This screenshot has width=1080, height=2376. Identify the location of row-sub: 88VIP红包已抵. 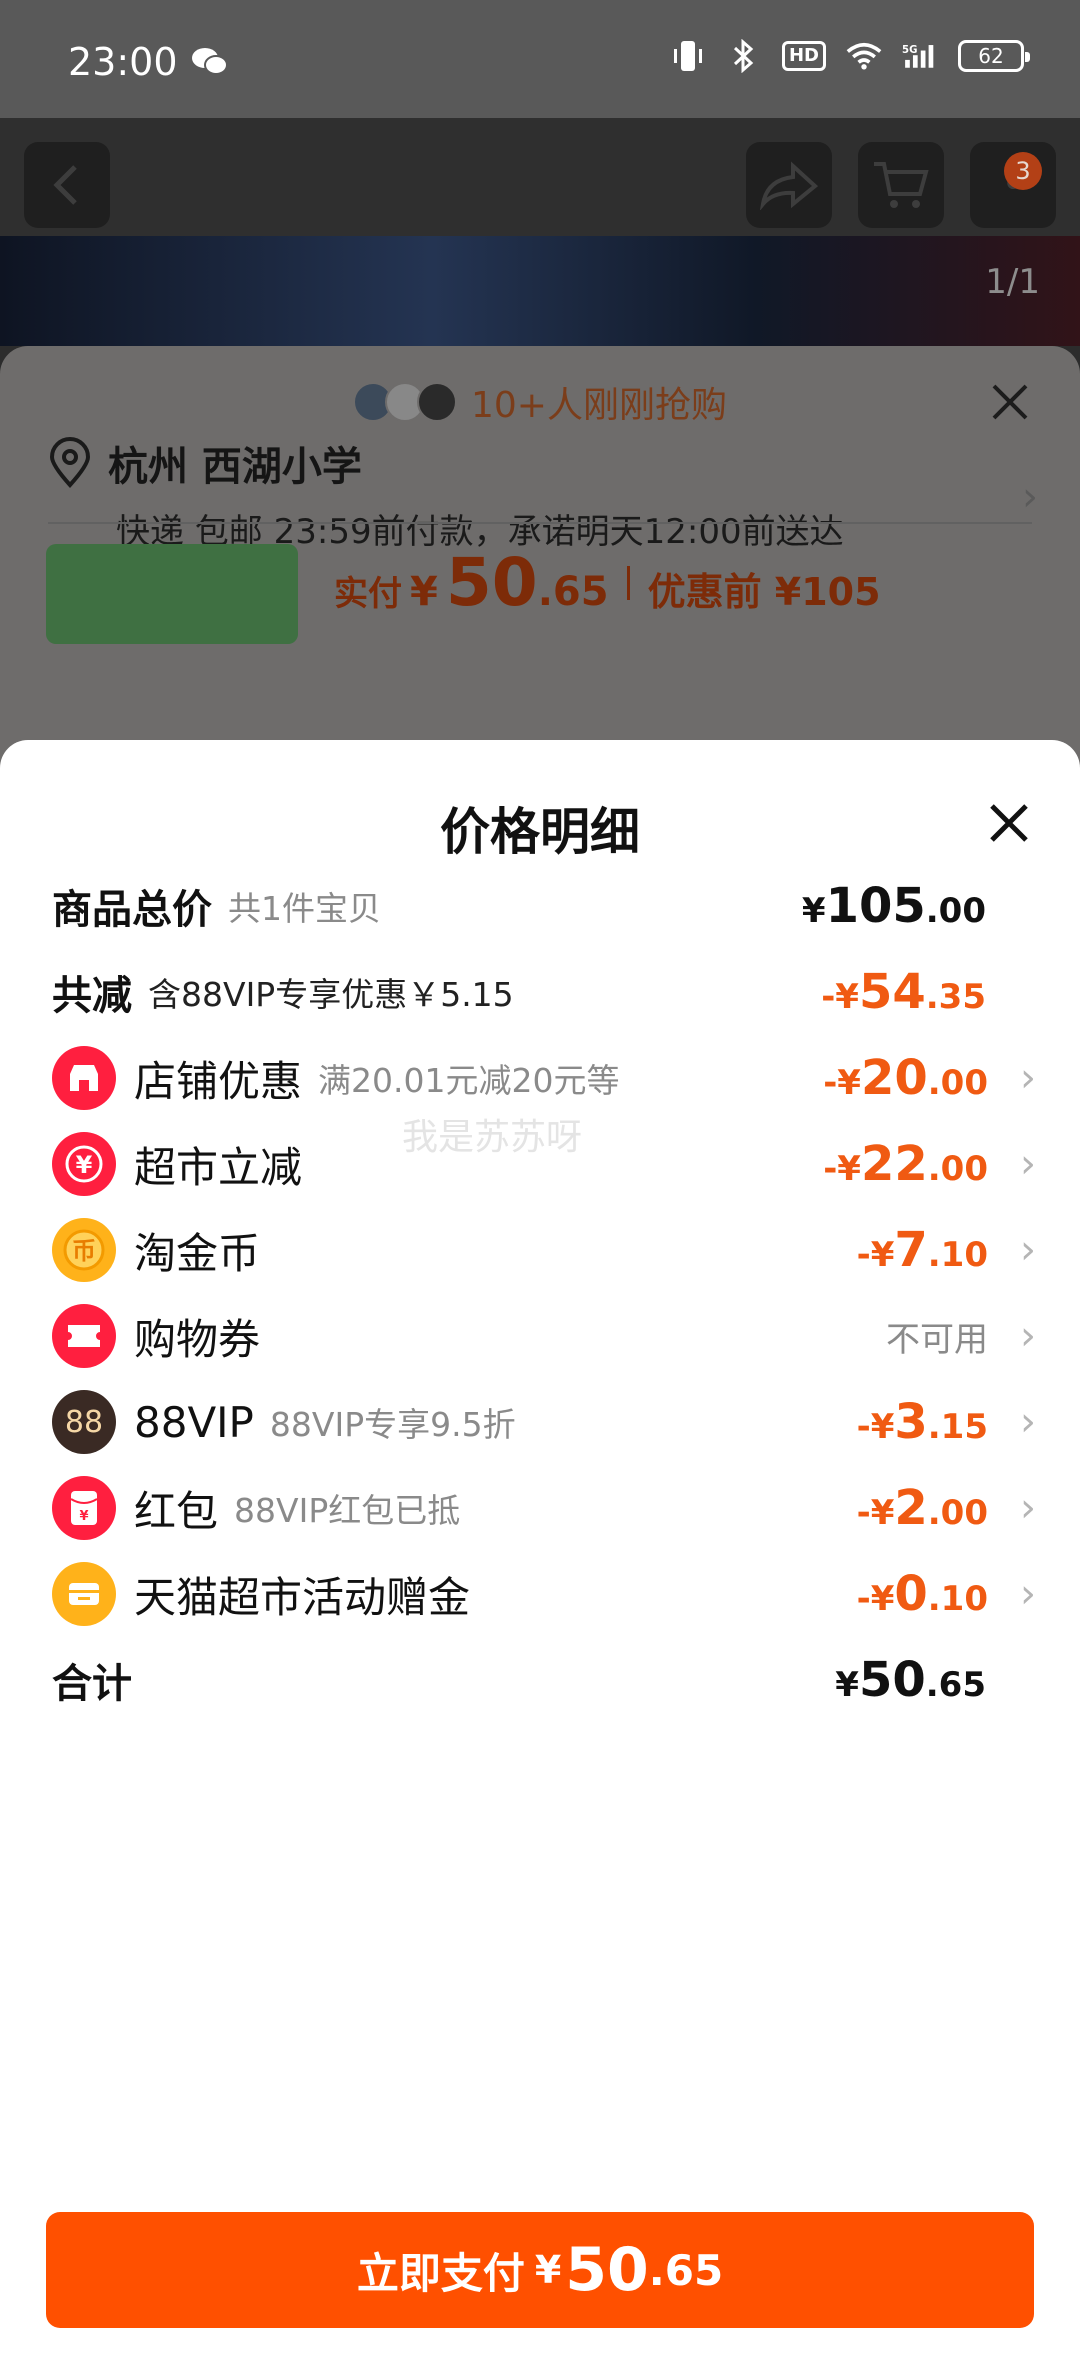
(347, 1510).